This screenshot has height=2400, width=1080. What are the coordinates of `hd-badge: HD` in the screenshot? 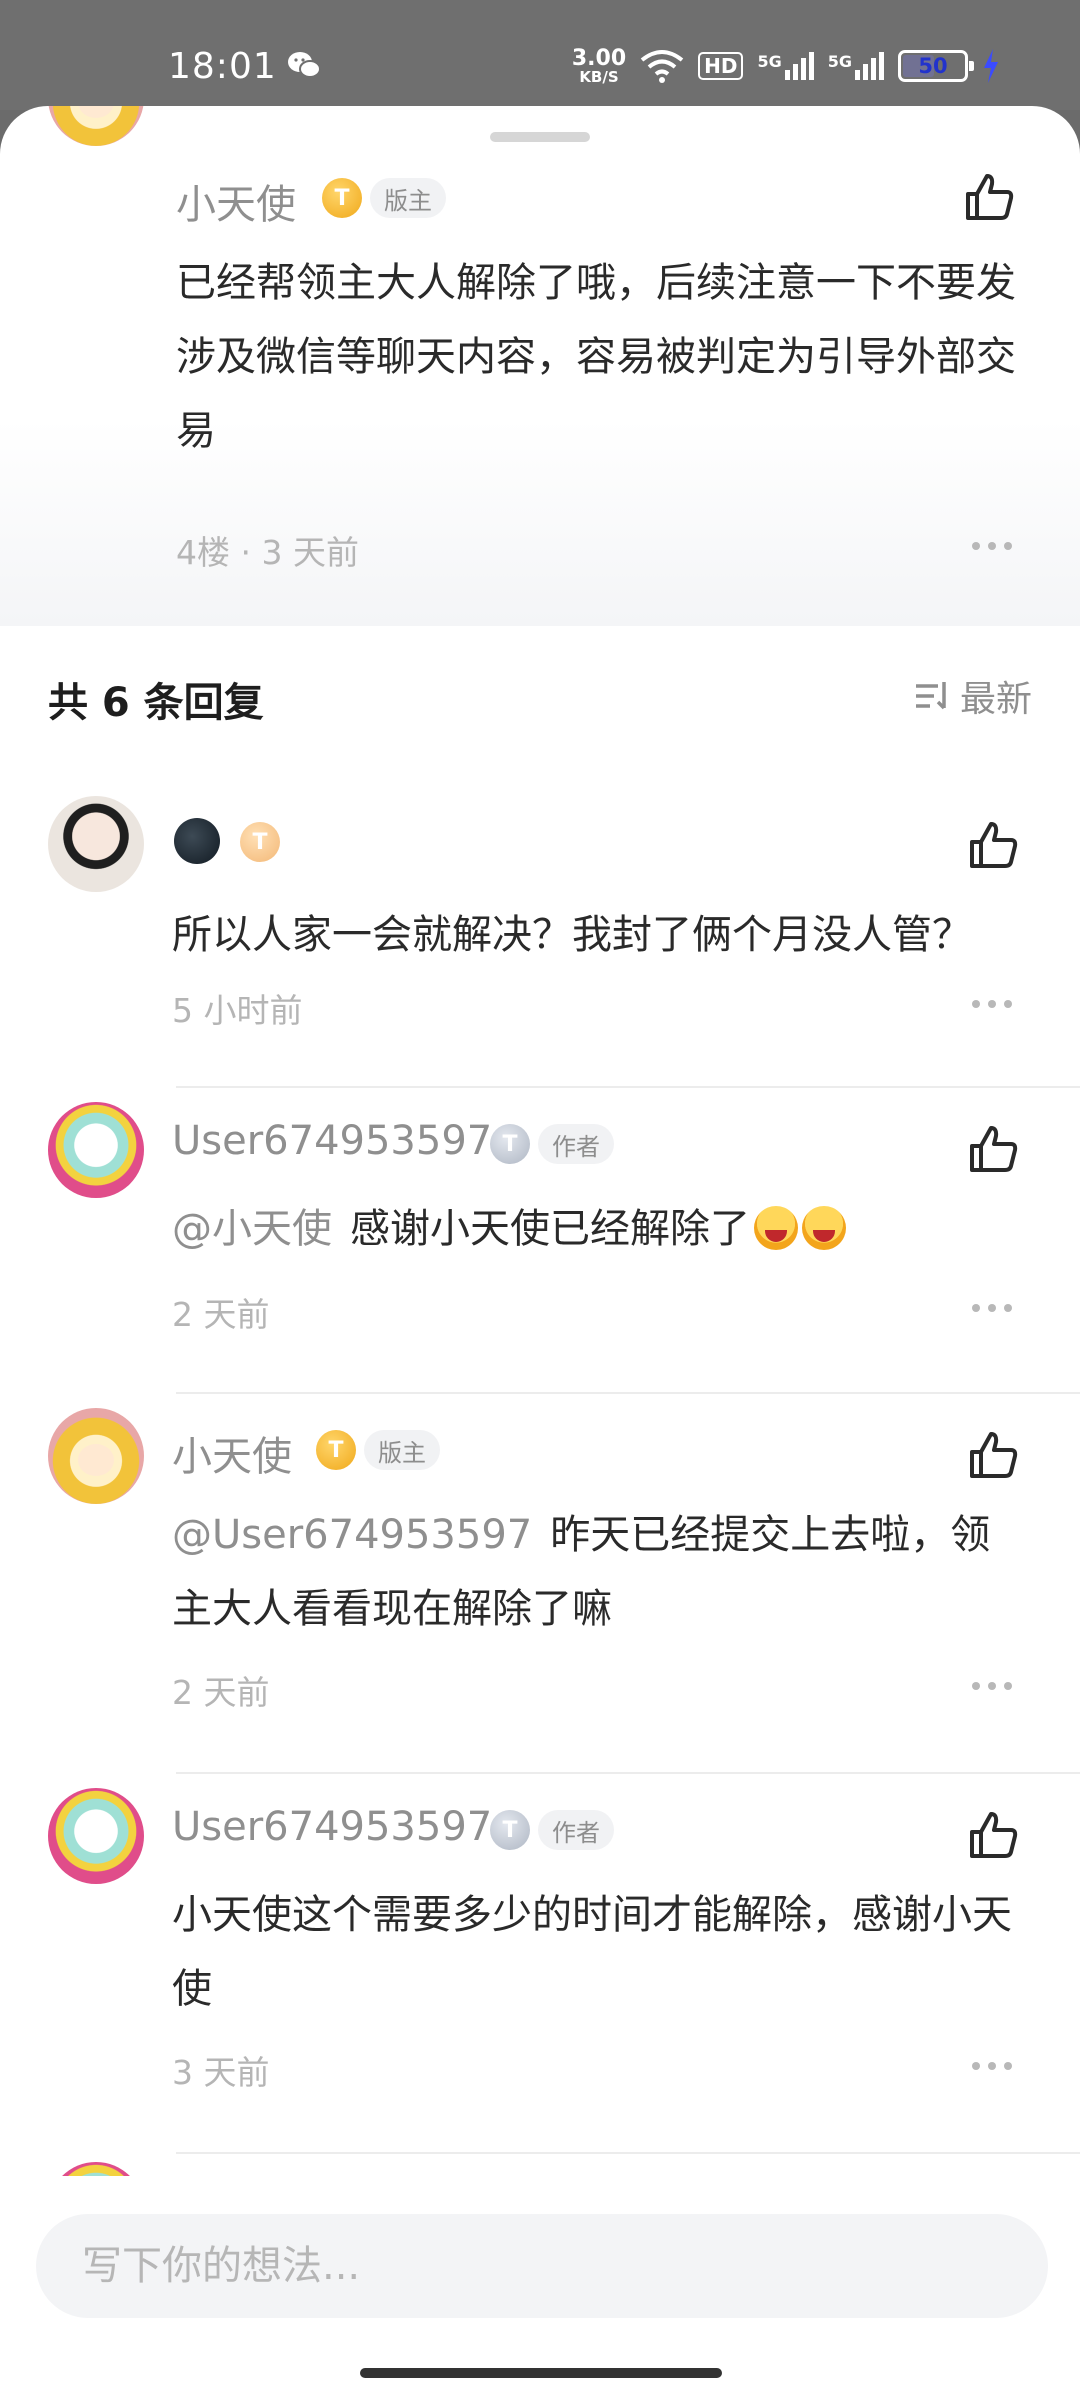 It's located at (721, 66).